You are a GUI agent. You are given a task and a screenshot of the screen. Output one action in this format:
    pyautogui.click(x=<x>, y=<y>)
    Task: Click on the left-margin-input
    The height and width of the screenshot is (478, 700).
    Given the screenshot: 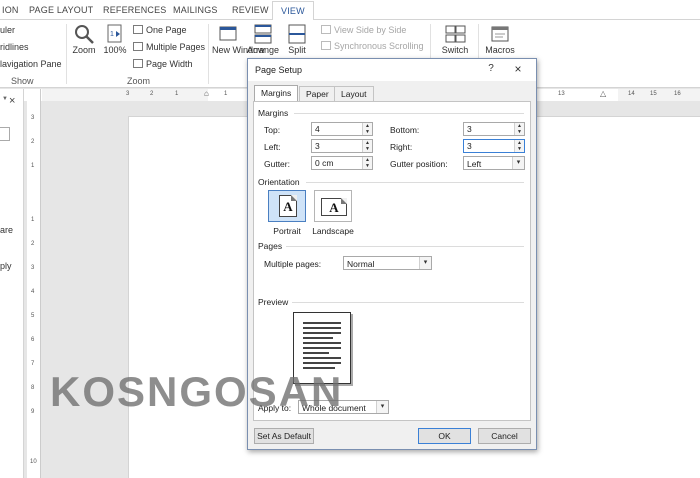 What is the action you would take?
    pyautogui.click(x=337, y=146)
    